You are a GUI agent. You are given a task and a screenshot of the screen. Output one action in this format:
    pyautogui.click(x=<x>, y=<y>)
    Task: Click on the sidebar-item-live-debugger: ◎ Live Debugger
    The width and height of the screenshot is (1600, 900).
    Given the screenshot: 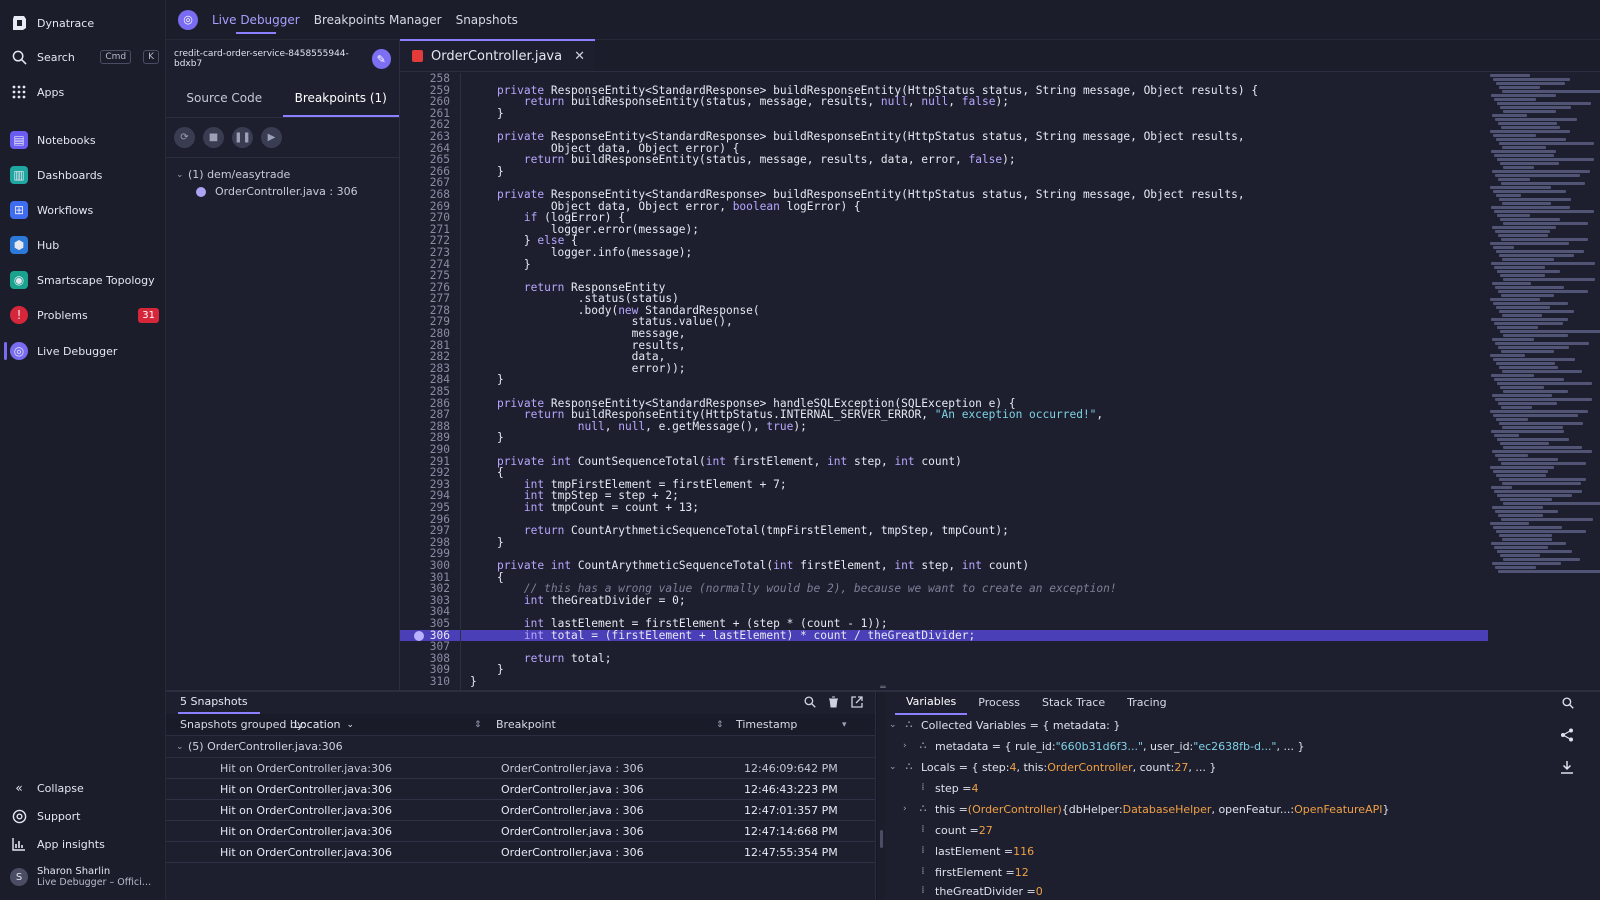 What is the action you would take?
    pyautogui.click(x=84, y=351)
    